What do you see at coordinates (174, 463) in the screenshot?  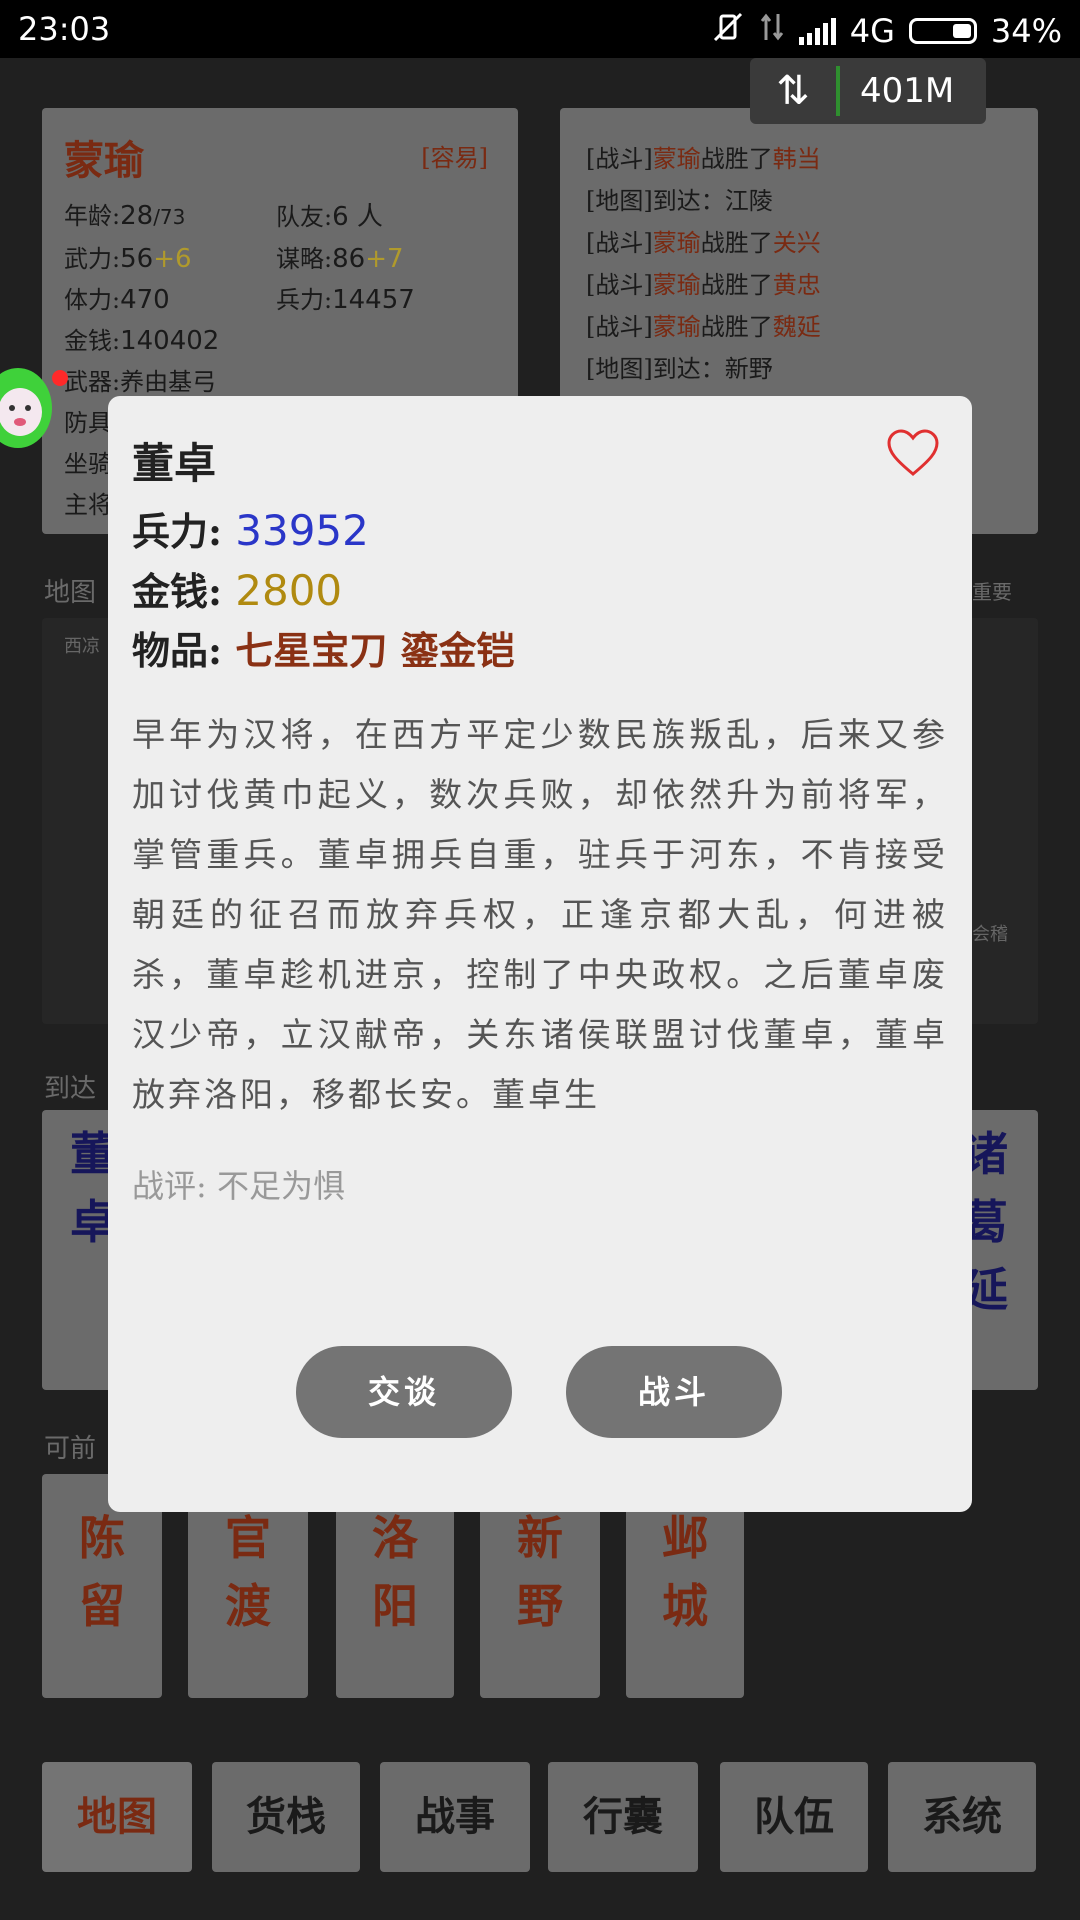 I see `dialog-general-name: 董卓` at bounding box center [174, 463].